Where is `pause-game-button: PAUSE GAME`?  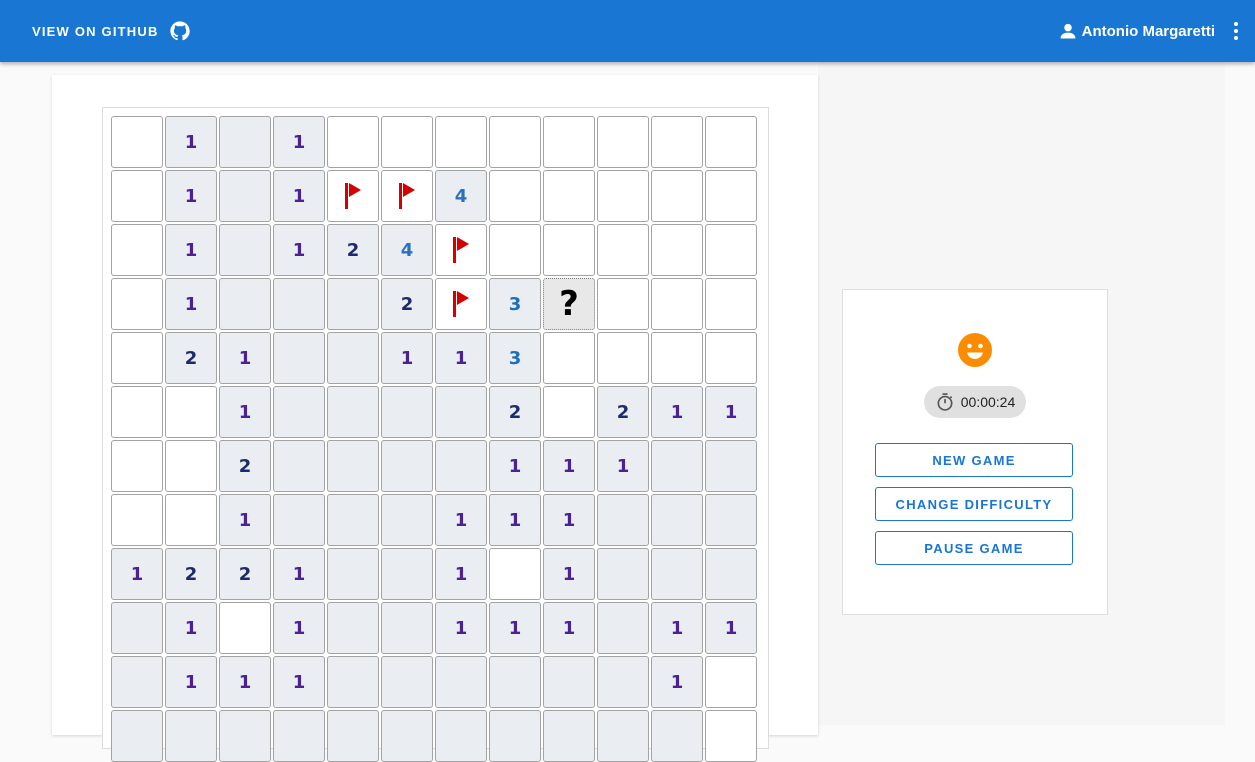 pause-game-button: PAUSE GAME is located at coordinates (974, 548).